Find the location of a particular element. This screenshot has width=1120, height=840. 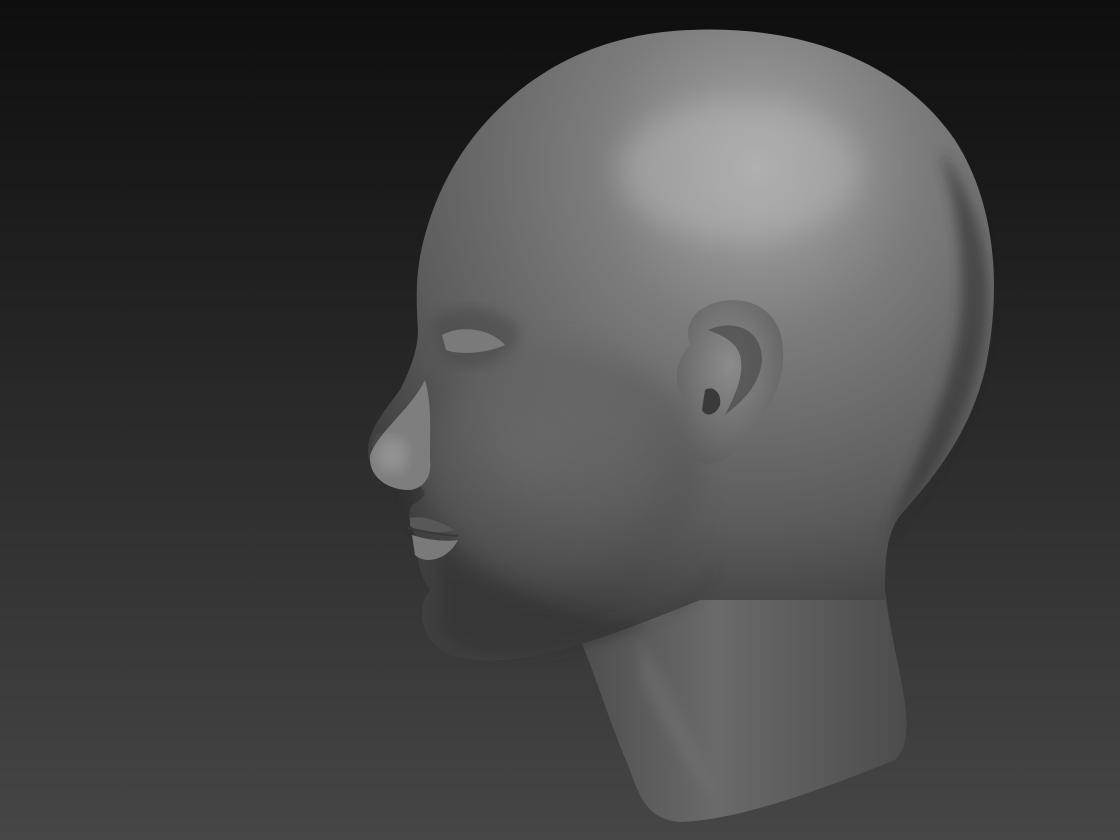

crown-highlight is located at coordinates (740, 170).